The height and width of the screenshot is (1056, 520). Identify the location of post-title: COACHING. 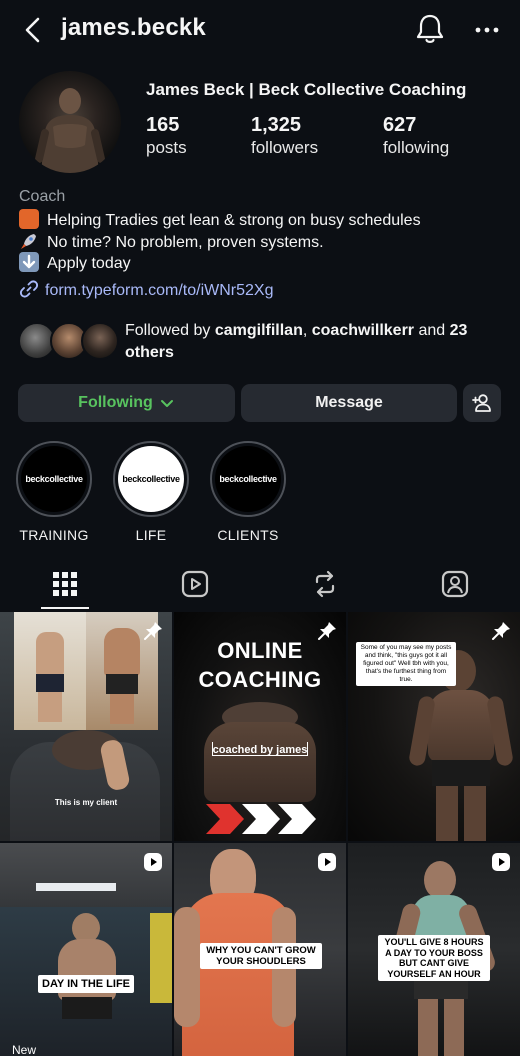
(260, 679).